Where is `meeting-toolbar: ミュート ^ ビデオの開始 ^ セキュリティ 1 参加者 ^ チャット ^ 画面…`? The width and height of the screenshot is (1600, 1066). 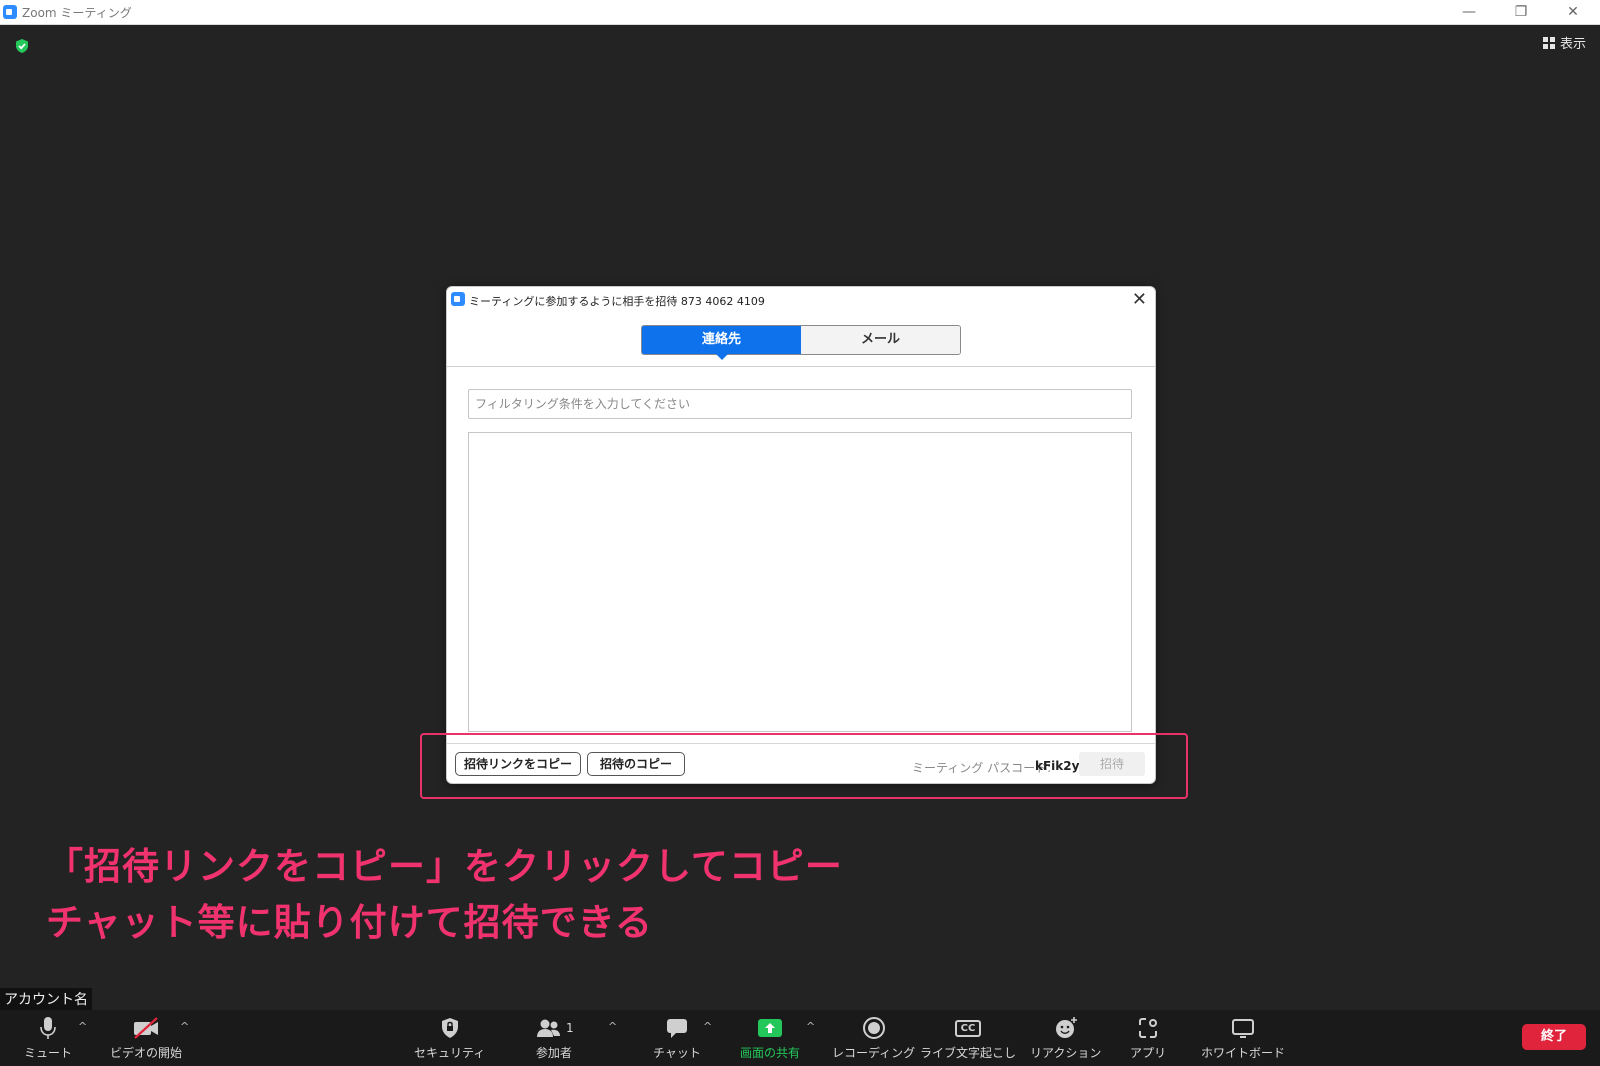 meeting-toolbar: ミュート ^ ビデオの開始 ^ セキュリティ 1 参加者 ^ チャット ^ 画面… is located at coordinates (800, 1038).